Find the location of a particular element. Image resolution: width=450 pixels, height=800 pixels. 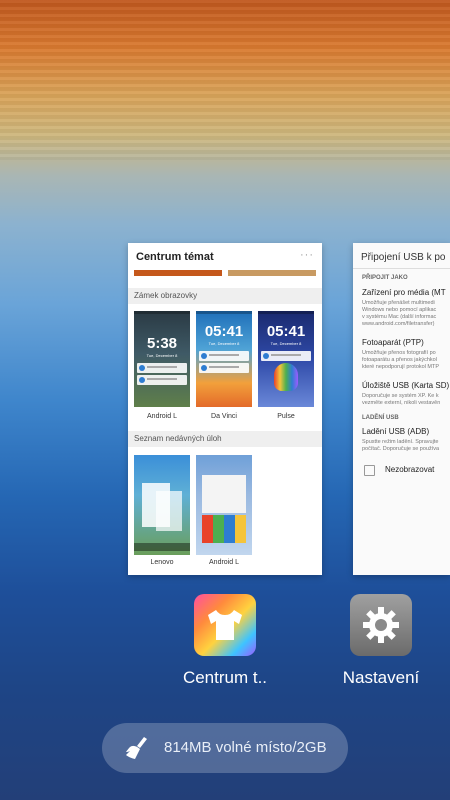

broom-icon is located at coordinates (136, 748).